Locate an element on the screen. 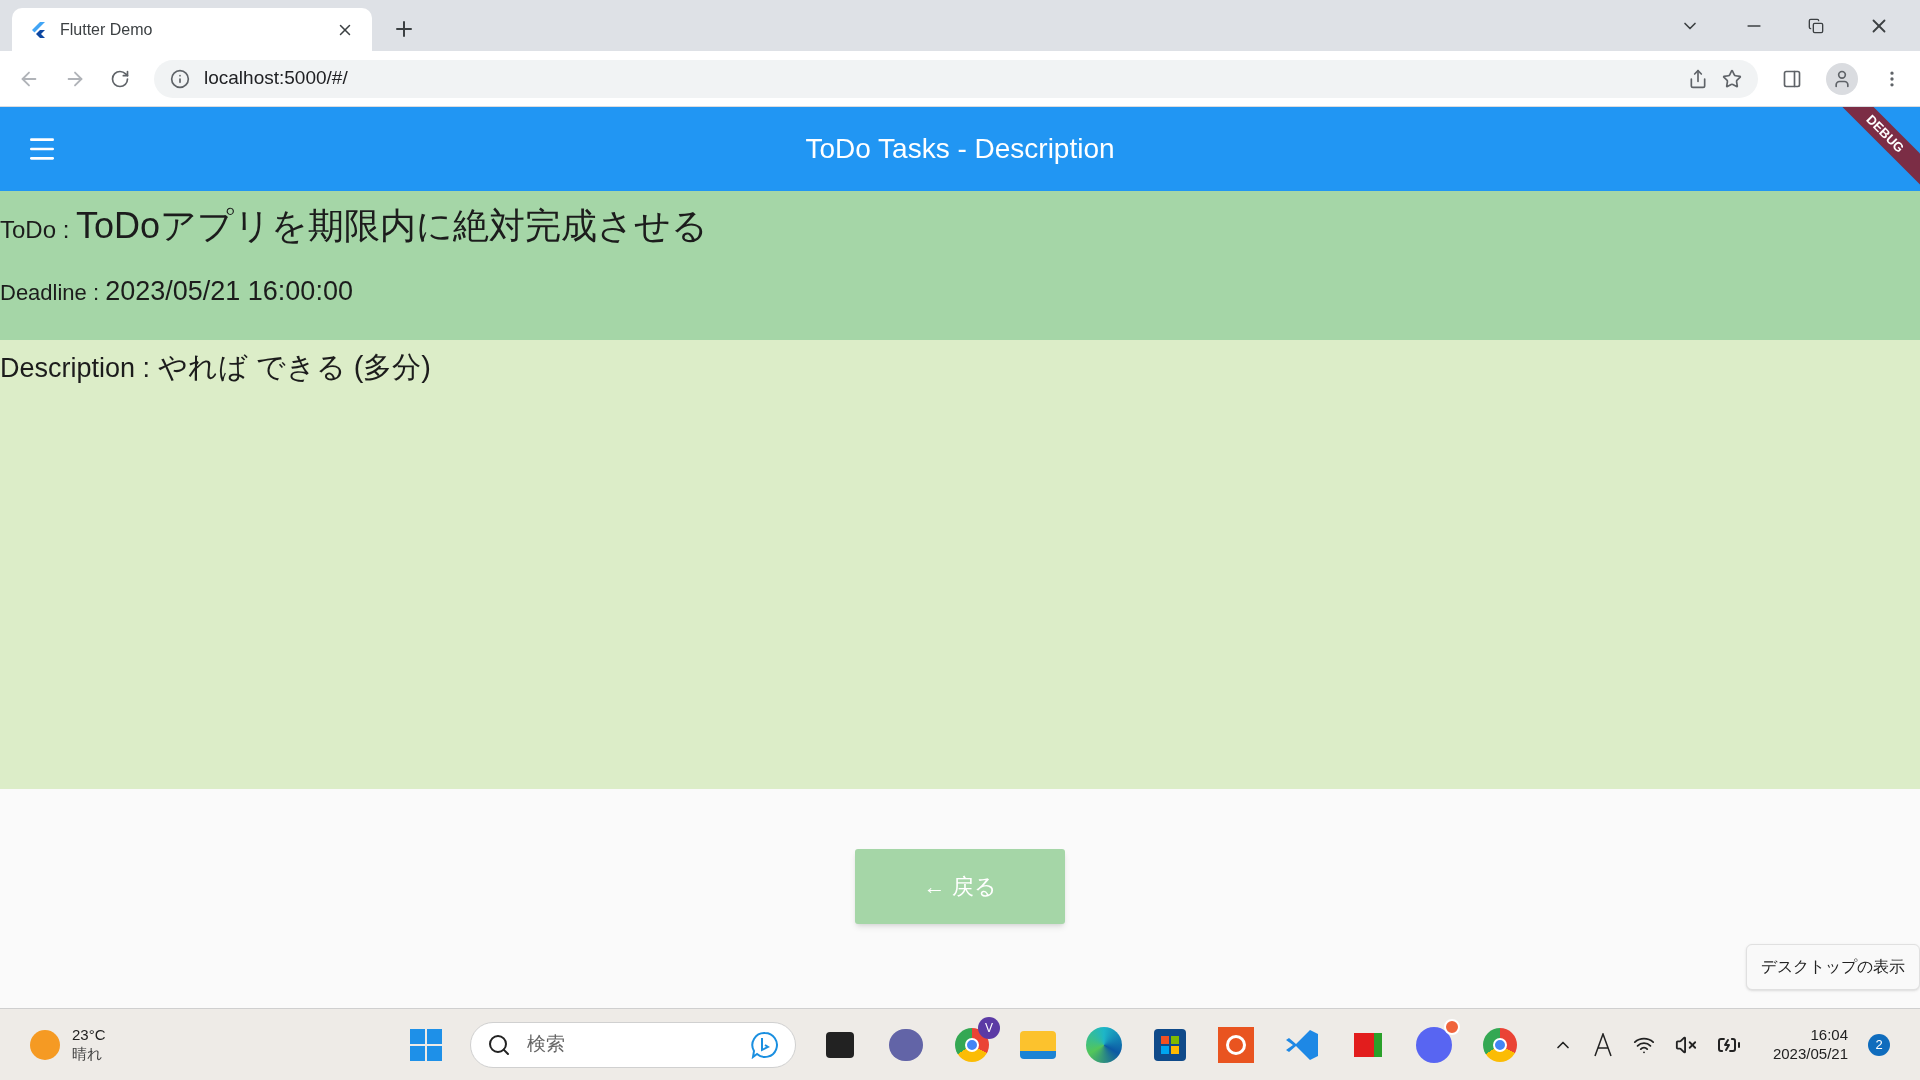 This screenshot has width=1920, height=1080. restore-icon is located at coordinates (1816, 25).